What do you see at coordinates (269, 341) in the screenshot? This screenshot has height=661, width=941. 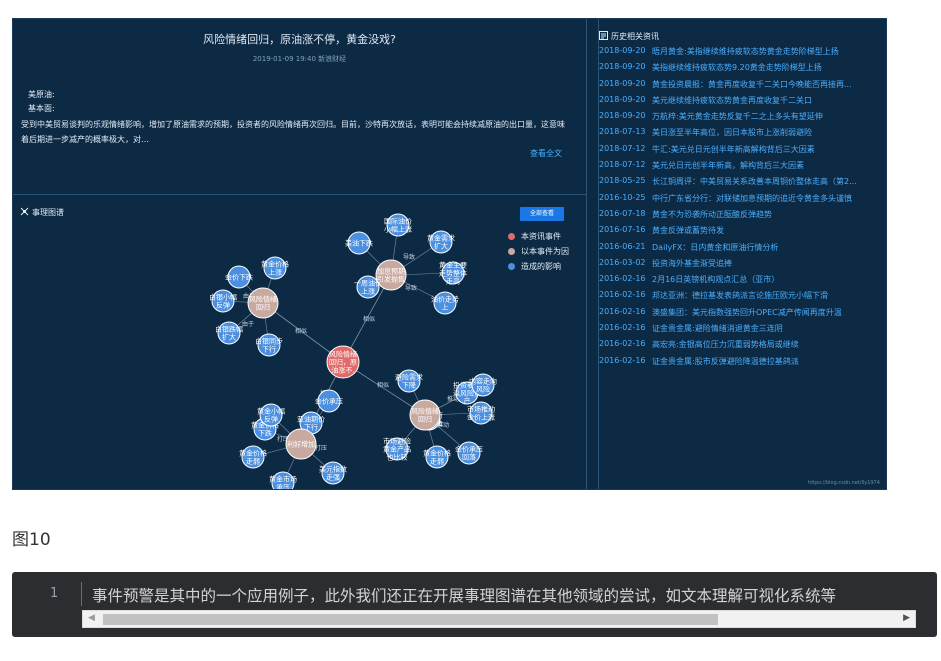 I see `svg-text: 白银同步` at bounding box center [269, 341].